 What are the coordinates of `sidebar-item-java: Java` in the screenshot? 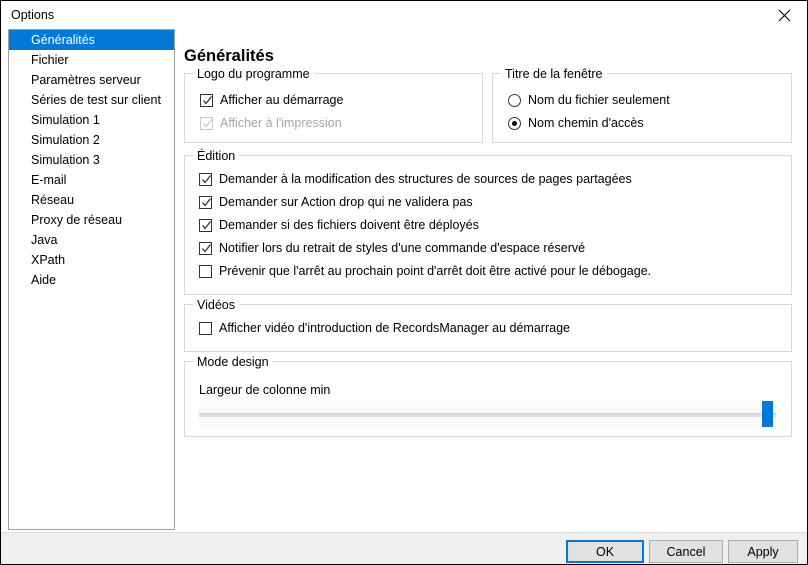 It's located at (91, 240).